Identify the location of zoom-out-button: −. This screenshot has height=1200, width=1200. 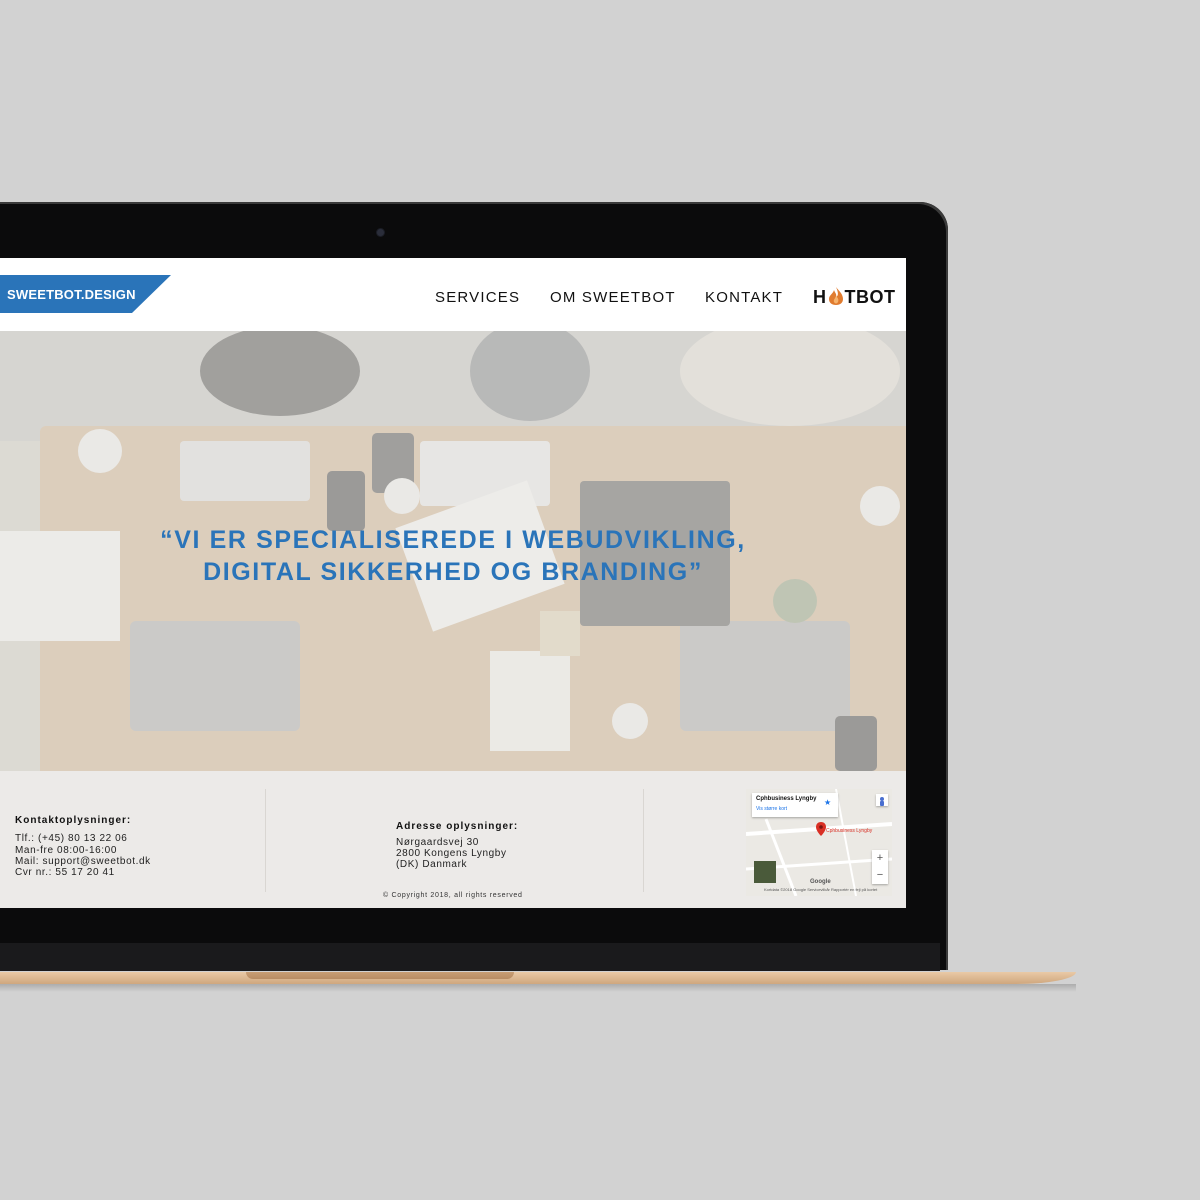
(880, 875).